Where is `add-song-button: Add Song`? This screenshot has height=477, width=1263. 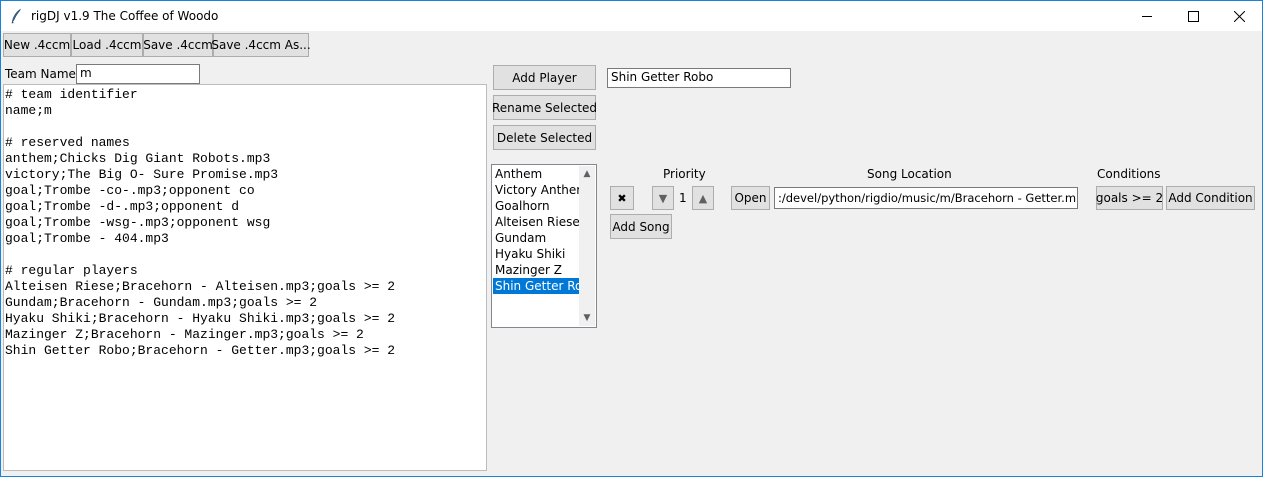
add-song-button: Add Song is located at coordinates (641, 226).